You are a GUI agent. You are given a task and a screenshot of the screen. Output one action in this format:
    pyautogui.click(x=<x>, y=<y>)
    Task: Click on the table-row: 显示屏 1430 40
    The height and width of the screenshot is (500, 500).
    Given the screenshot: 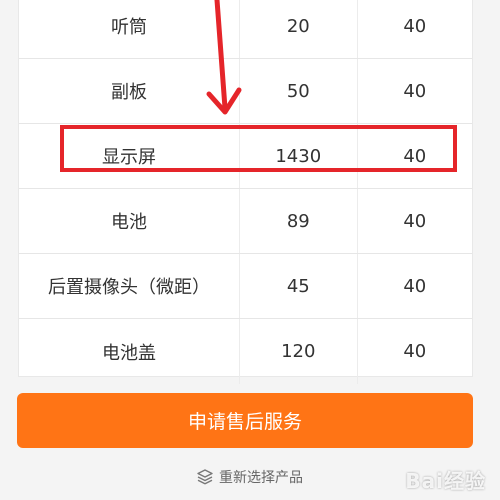 What is the action you would take?
    pyautogui.click(x=245, y=156)
    